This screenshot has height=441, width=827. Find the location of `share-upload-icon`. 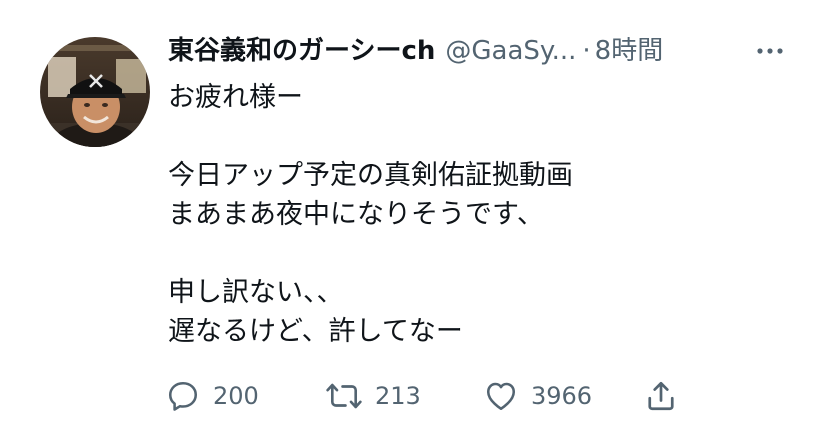

share-upload-icon is located at coordinates (661, 396).